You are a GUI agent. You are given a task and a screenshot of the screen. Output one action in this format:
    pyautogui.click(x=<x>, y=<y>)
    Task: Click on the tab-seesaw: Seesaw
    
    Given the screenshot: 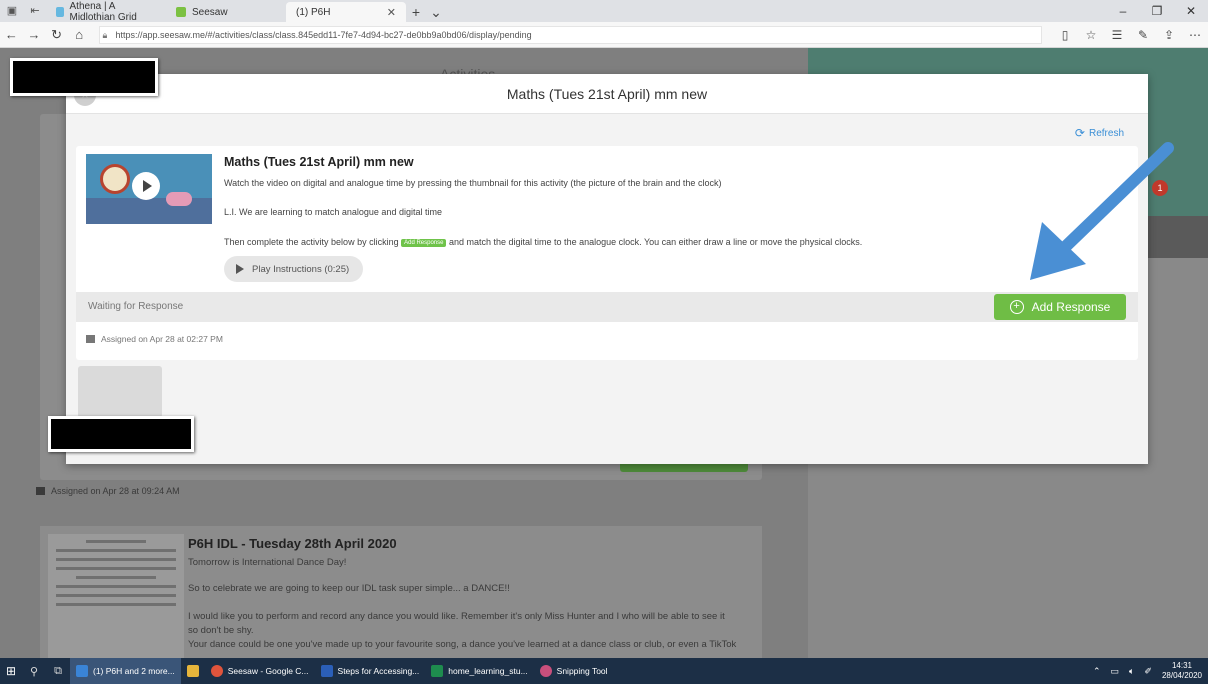 What is the action you would take?
    pyautogui.click(x=226, y=12)
    